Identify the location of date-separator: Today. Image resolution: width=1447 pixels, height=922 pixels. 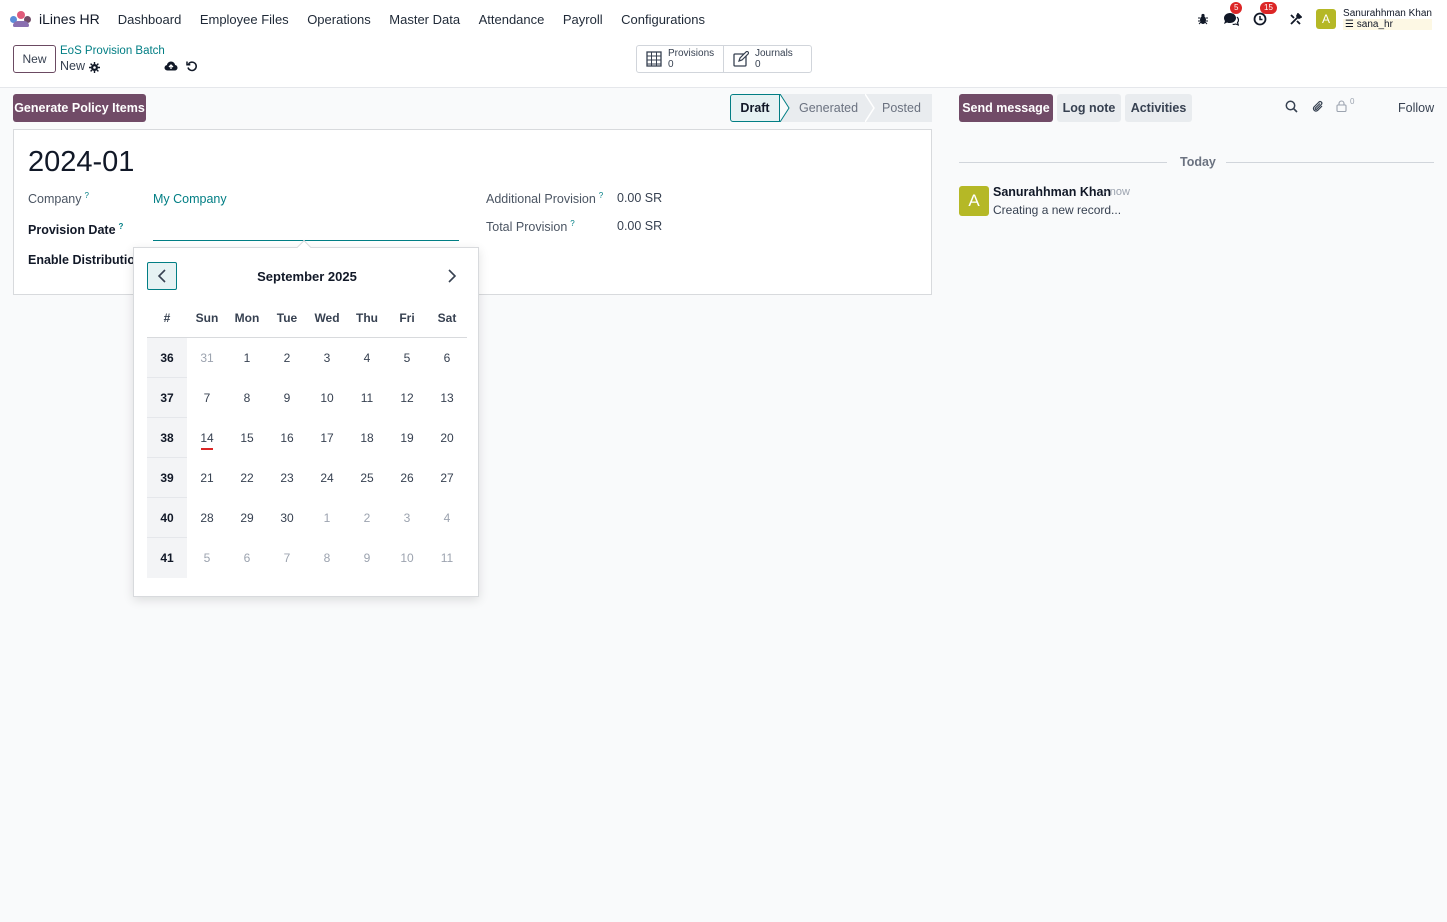
(1198, 162).